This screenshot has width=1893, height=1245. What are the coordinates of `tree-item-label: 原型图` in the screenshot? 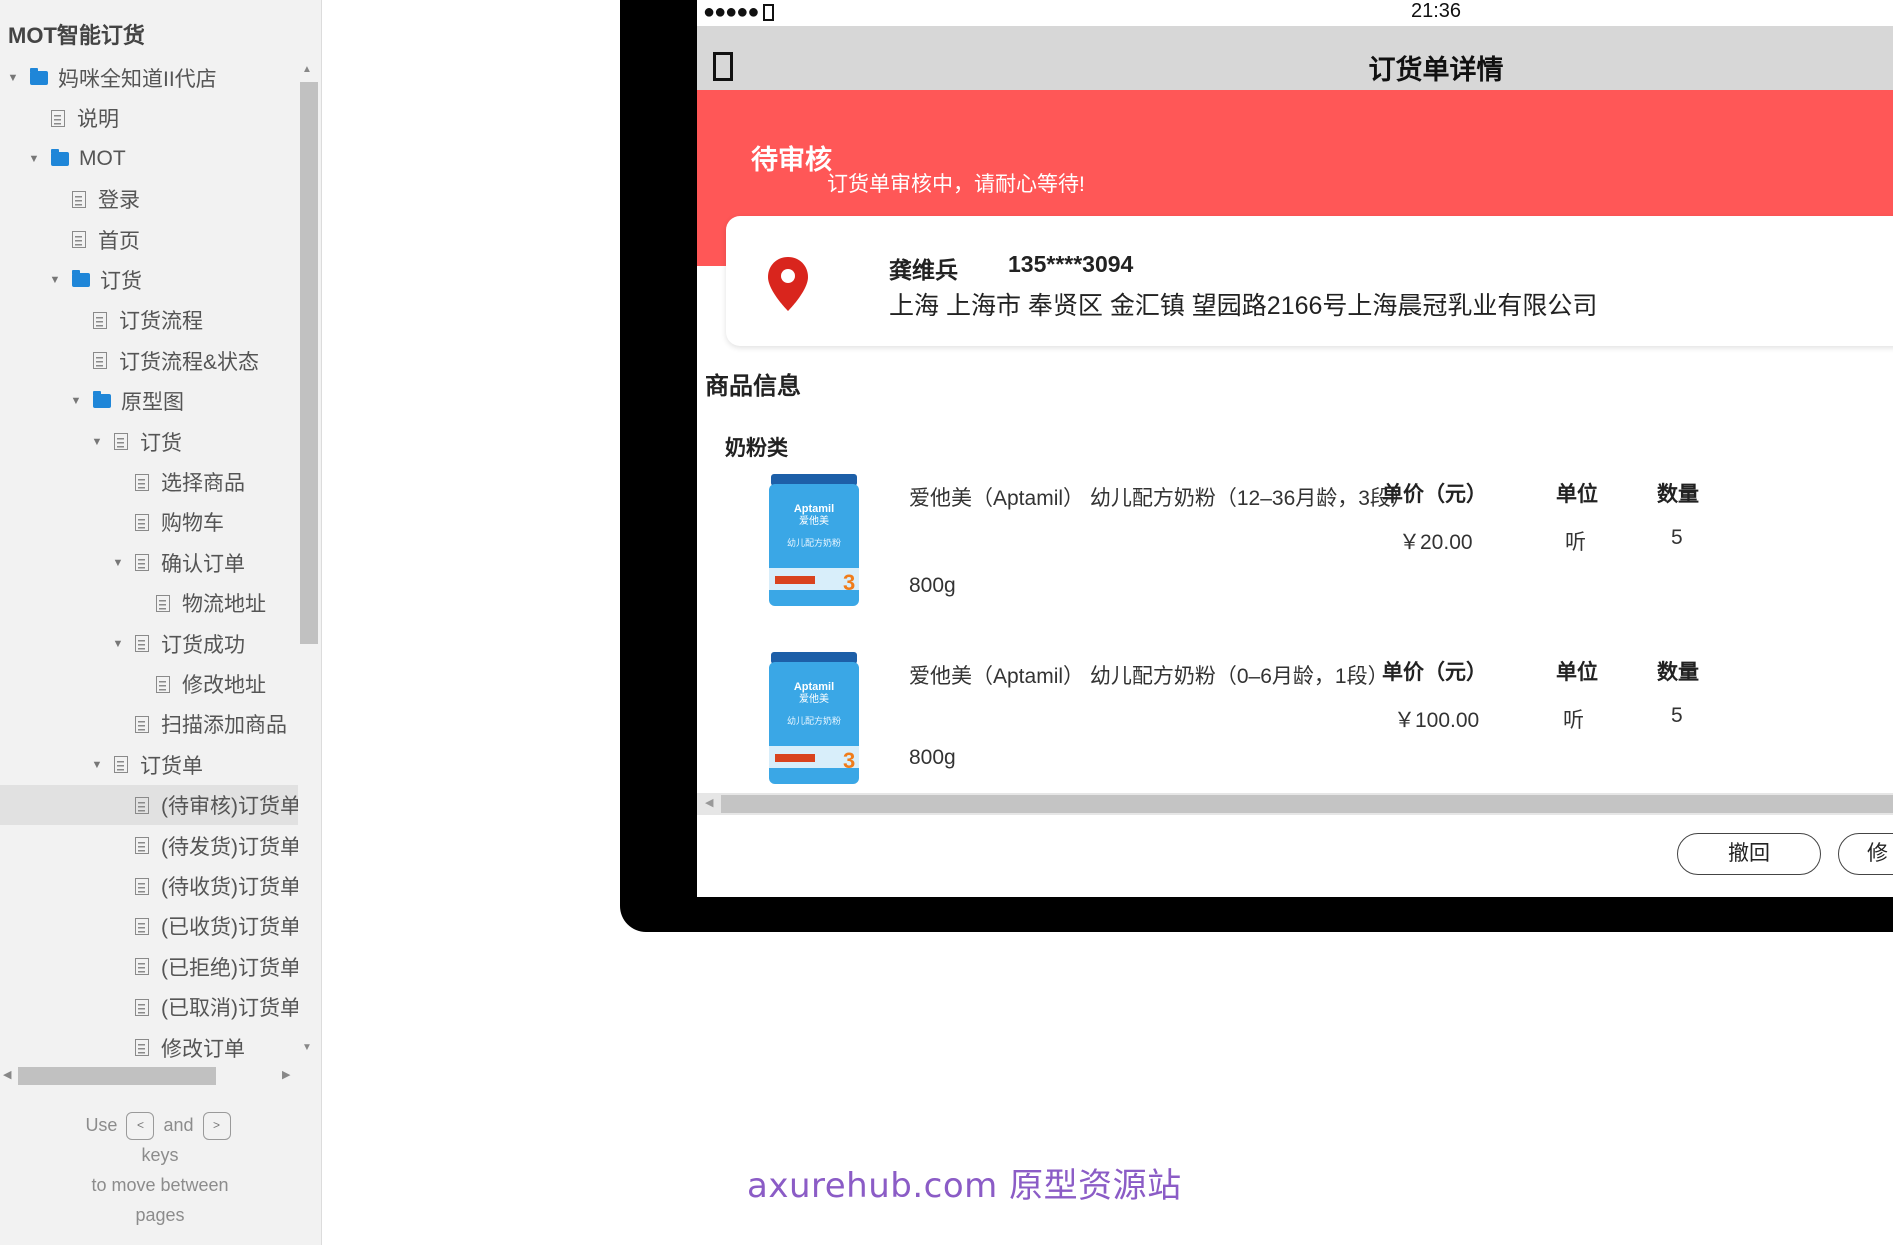 It's located at (152, 403).